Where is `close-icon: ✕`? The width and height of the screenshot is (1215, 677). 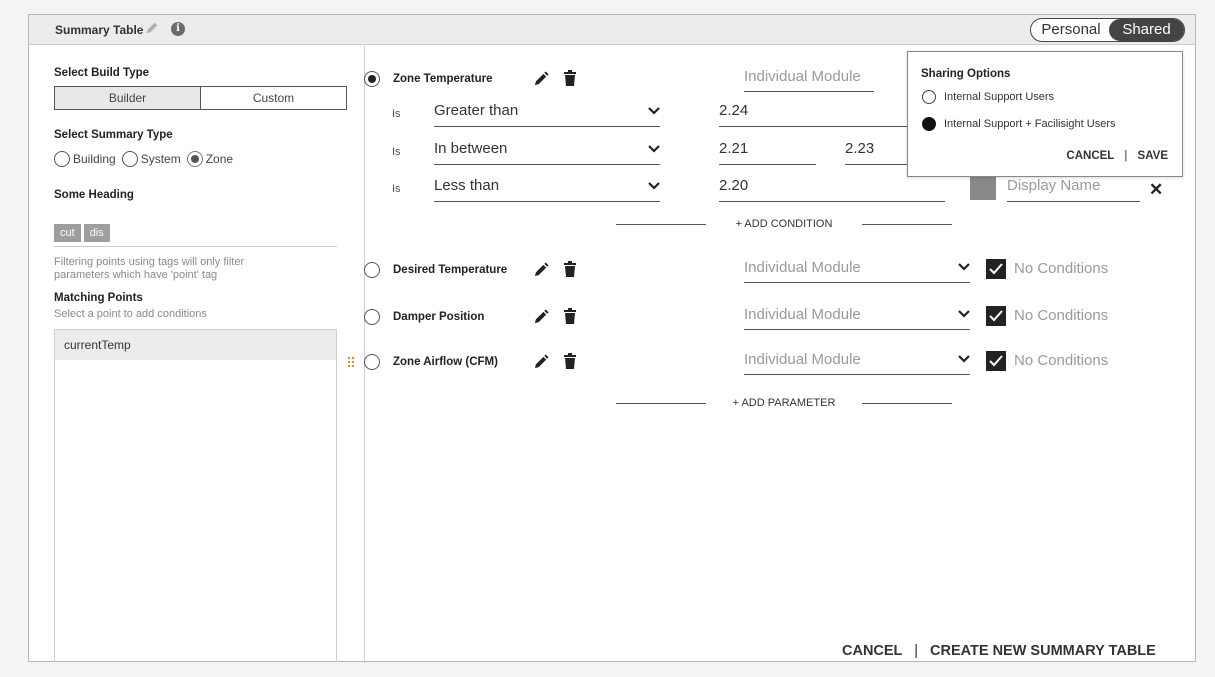
close-icon: ✕ is located at coordinates (1156, 190).